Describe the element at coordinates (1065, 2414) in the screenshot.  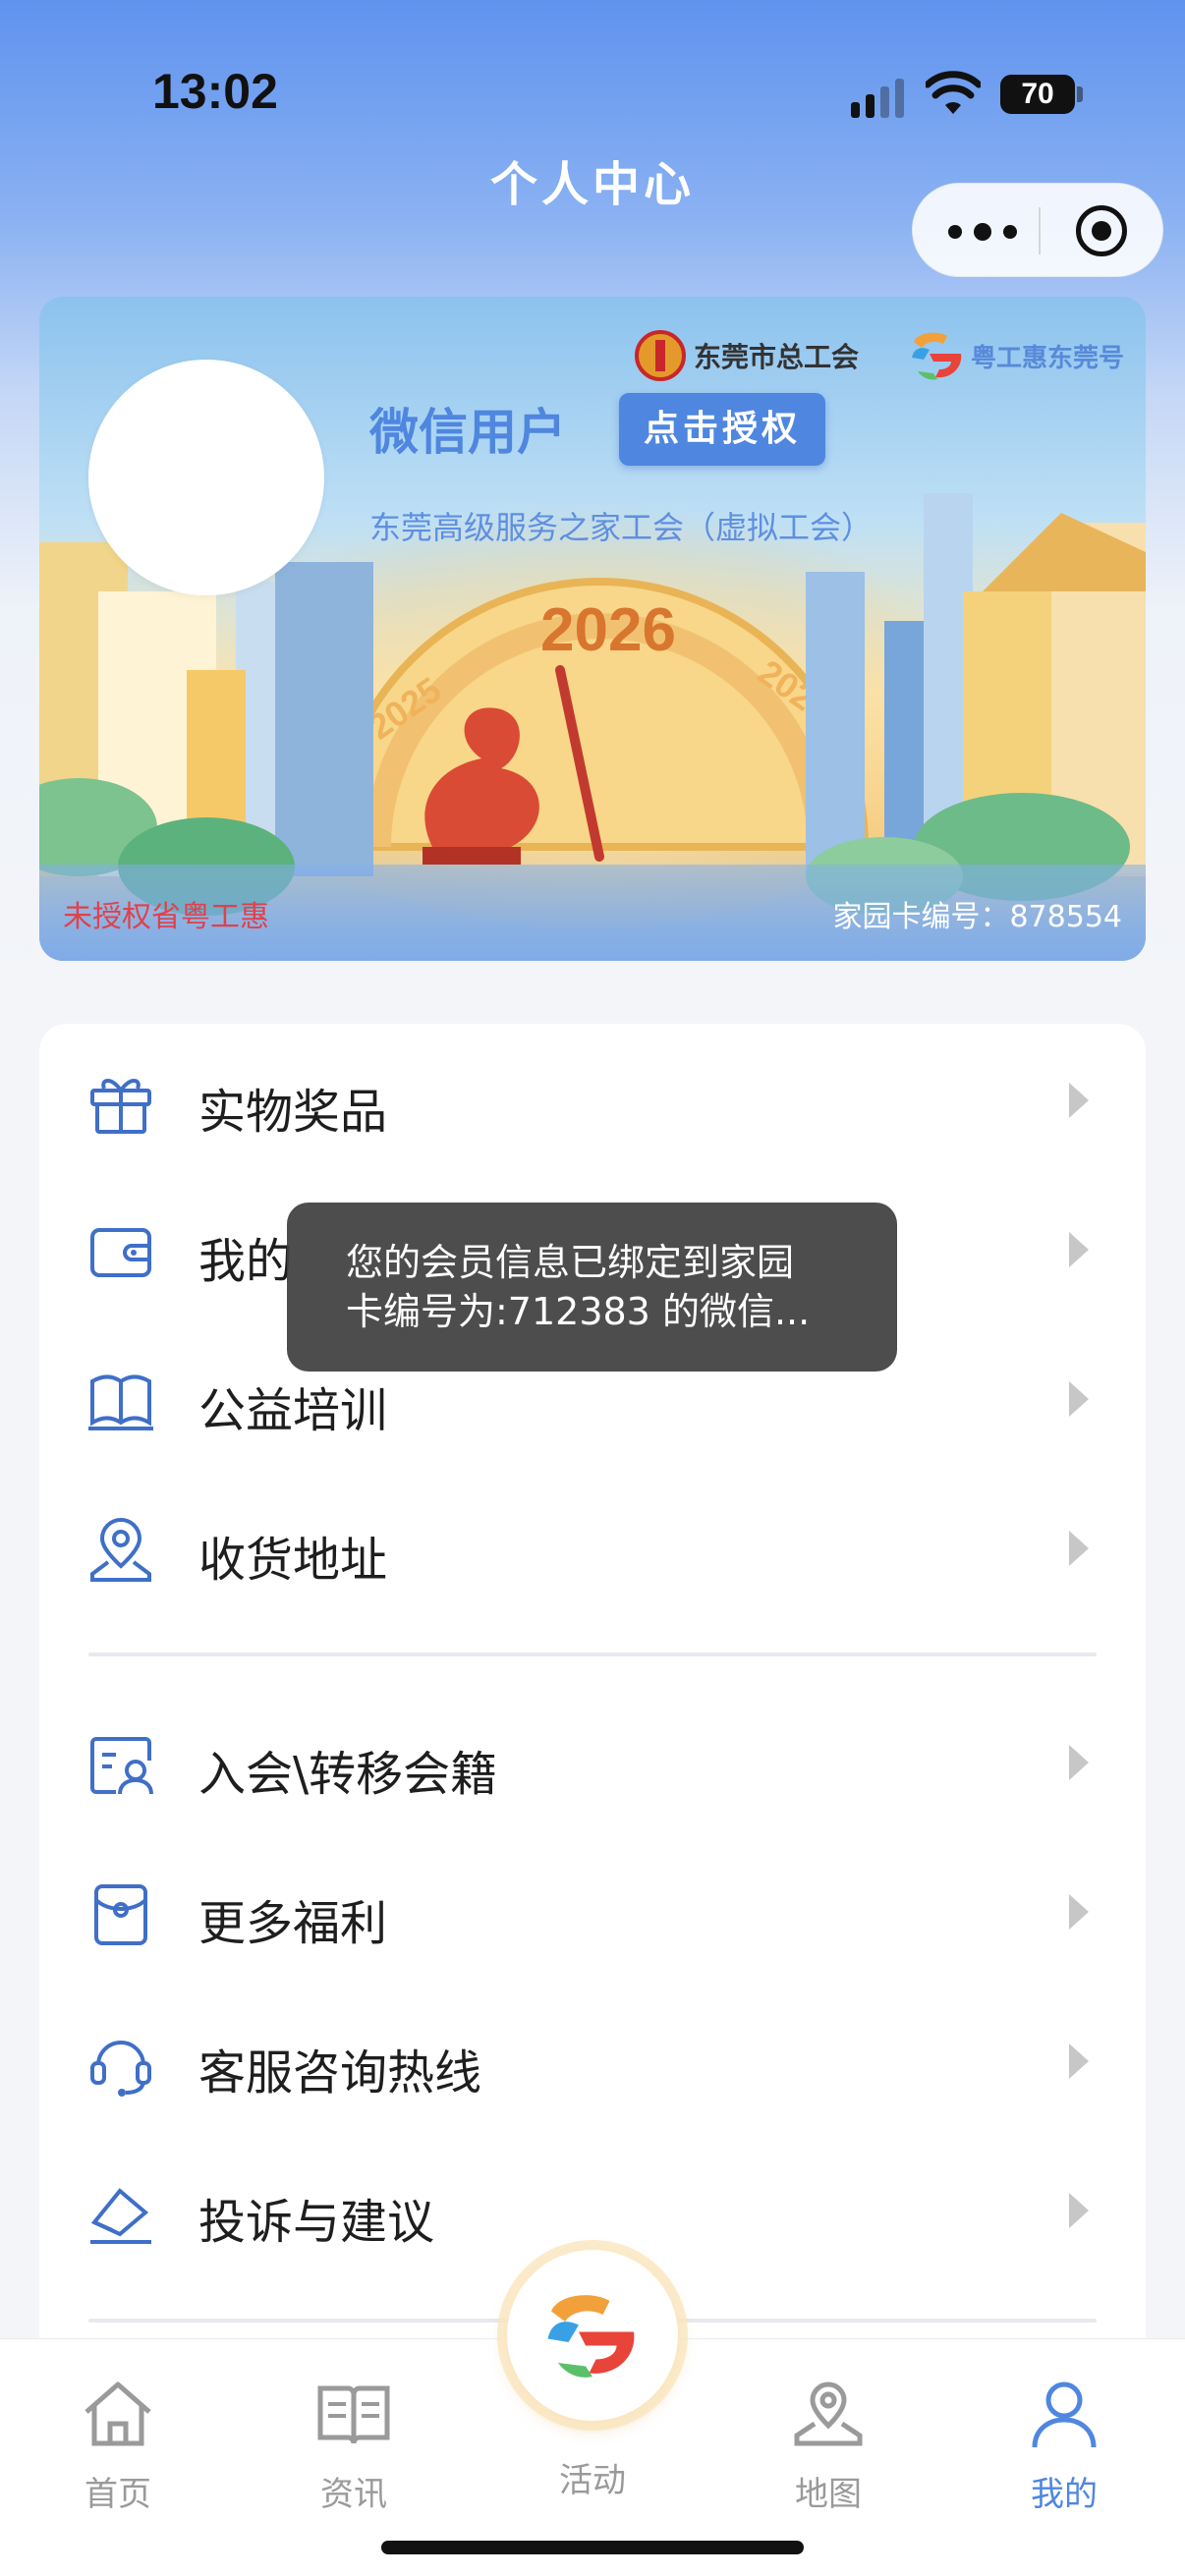
I see `profile-icon` at that location.